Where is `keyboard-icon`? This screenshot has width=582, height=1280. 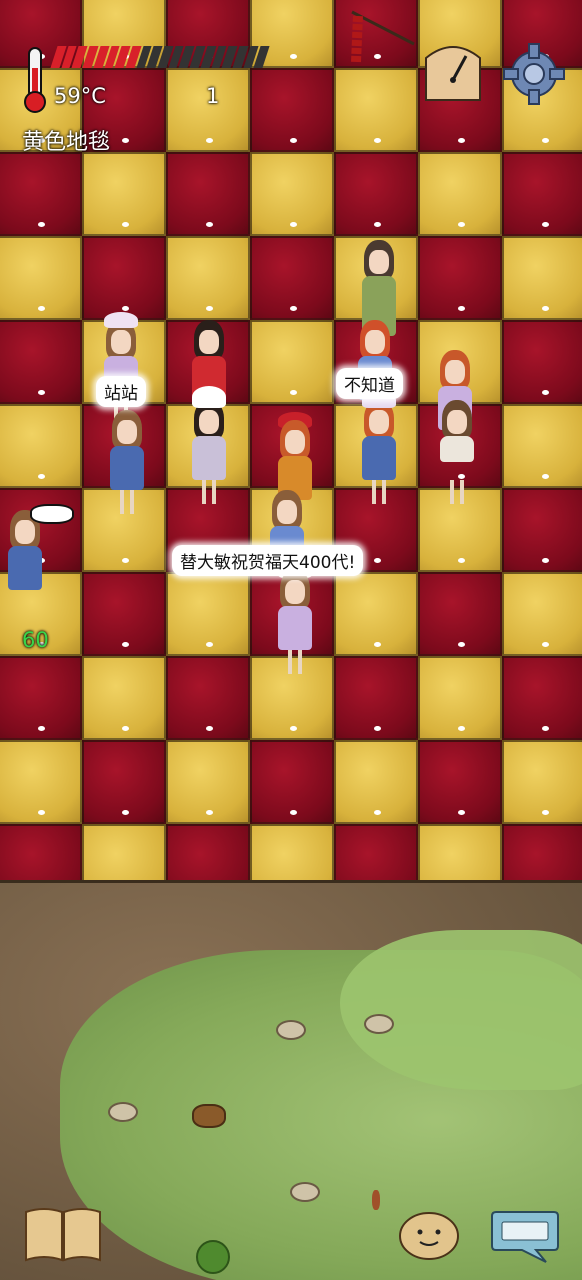 keyboard-icon is located at coordinates (525, 1236).